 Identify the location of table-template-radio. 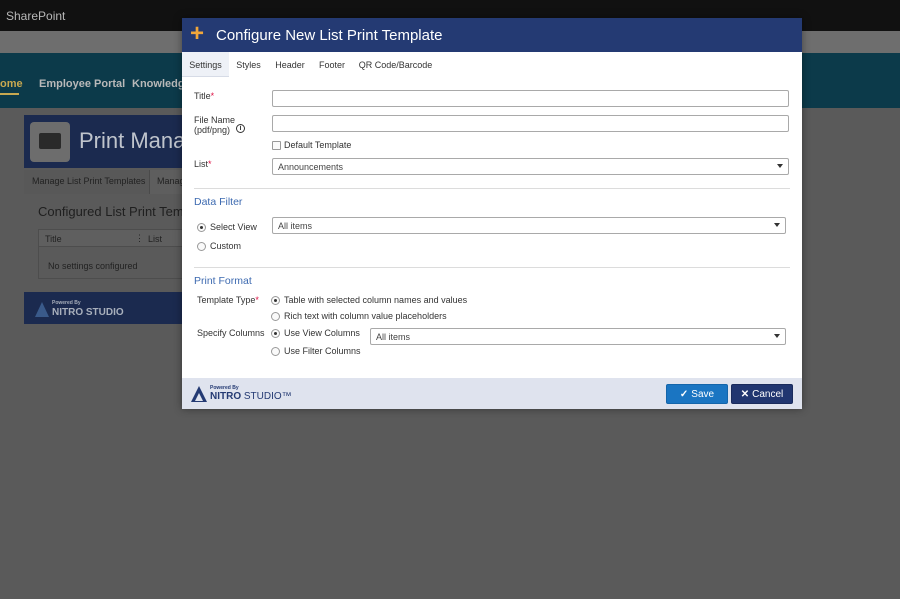
(275, 300).